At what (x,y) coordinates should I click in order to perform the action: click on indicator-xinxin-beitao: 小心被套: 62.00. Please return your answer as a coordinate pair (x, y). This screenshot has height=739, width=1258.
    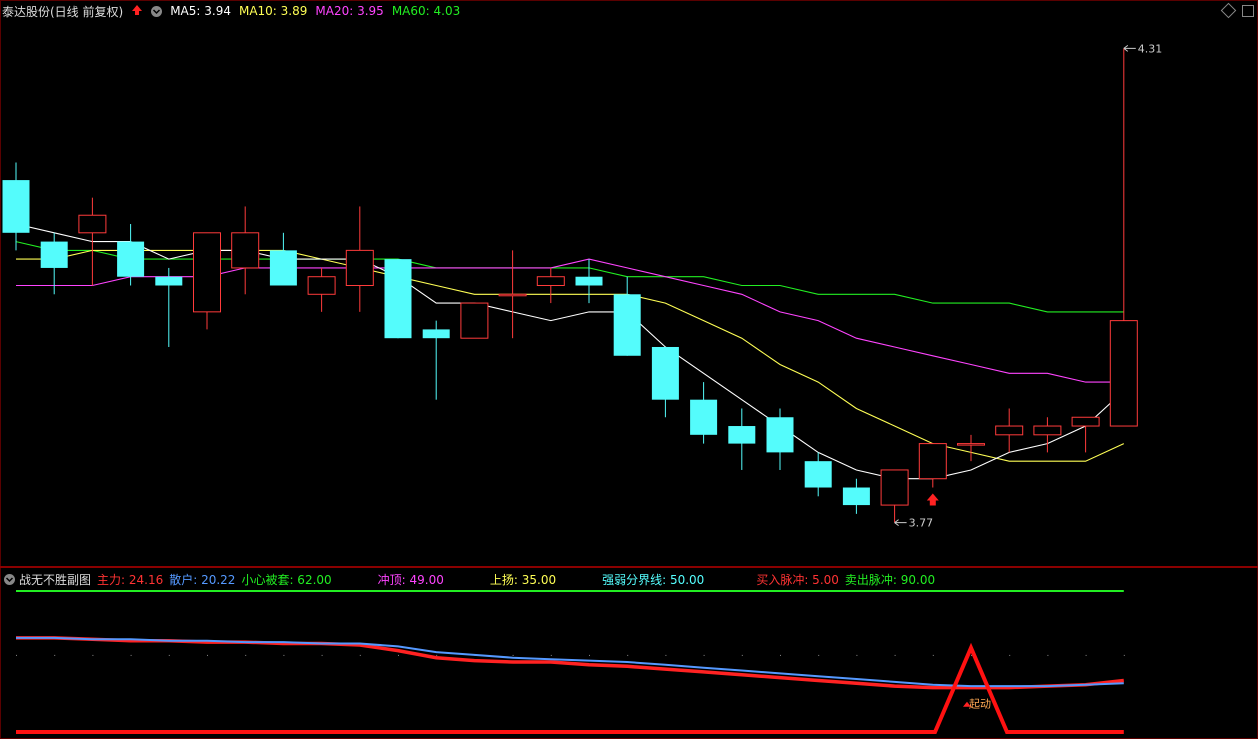
    Looking at the image, I should click on (286, 579).